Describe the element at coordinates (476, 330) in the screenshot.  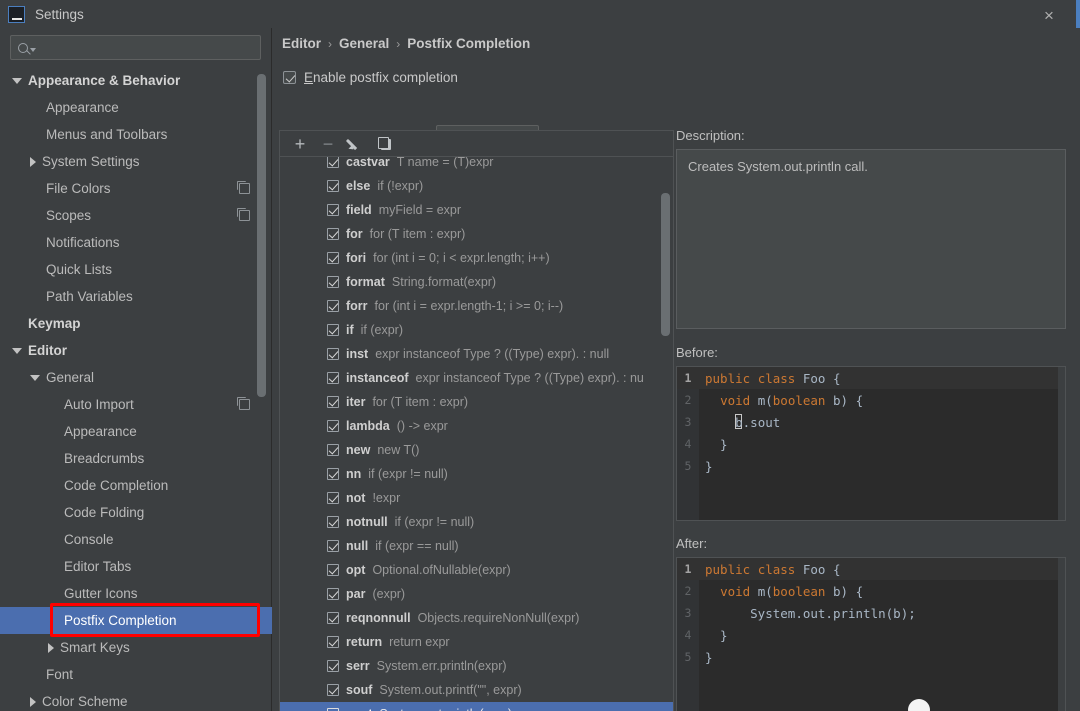
I see `template-row: if if (expr)` at that location.